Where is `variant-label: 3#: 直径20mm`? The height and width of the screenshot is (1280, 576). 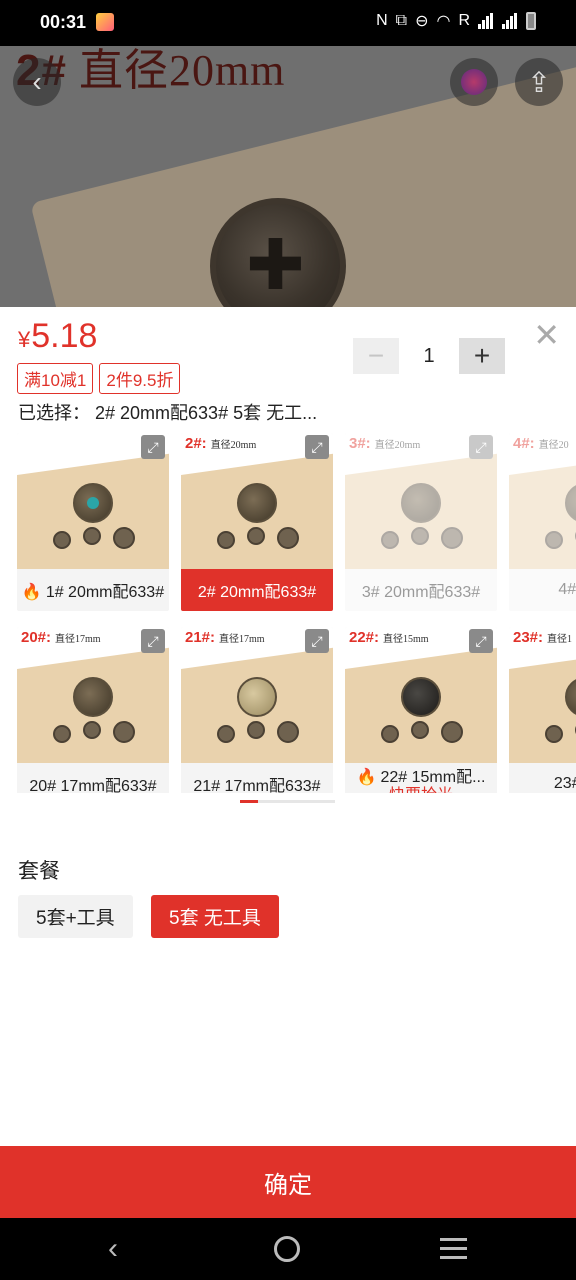 variant-label: 3#: 直径20mm is located at coordinates (385, 443).